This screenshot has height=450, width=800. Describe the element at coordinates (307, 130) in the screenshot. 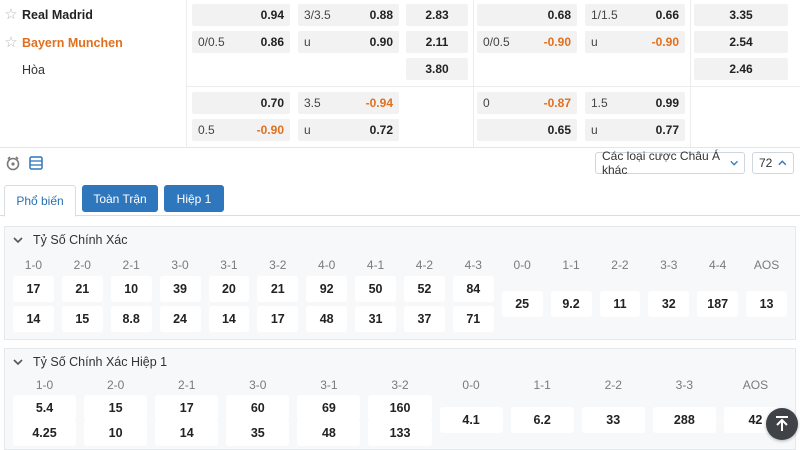

I see `odds-line: u` at that location.